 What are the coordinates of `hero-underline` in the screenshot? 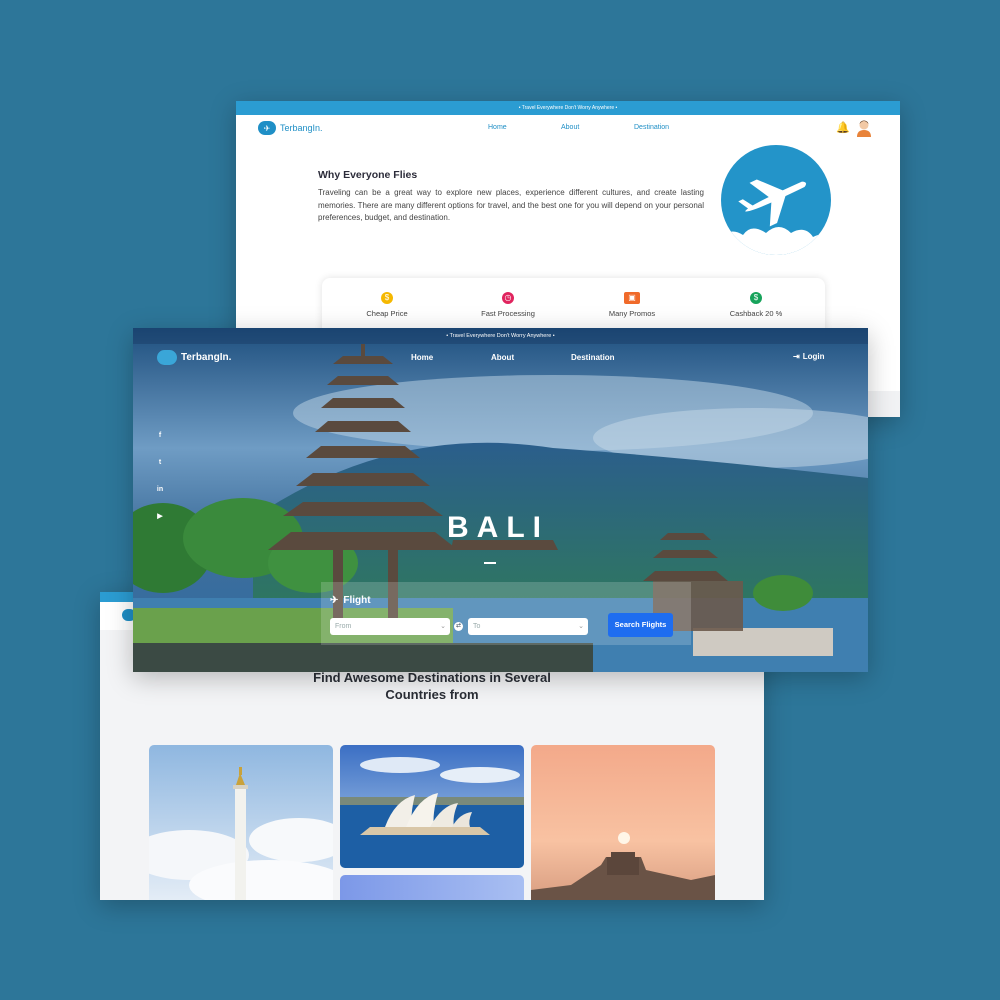 It's located at (490, 563).